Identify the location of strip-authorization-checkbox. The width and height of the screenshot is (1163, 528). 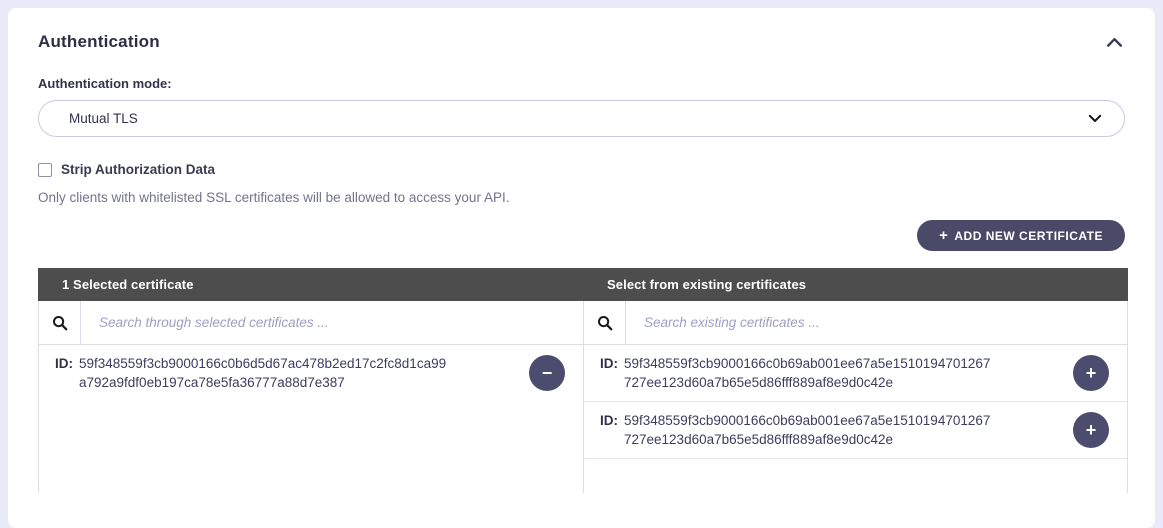
(45, 169).